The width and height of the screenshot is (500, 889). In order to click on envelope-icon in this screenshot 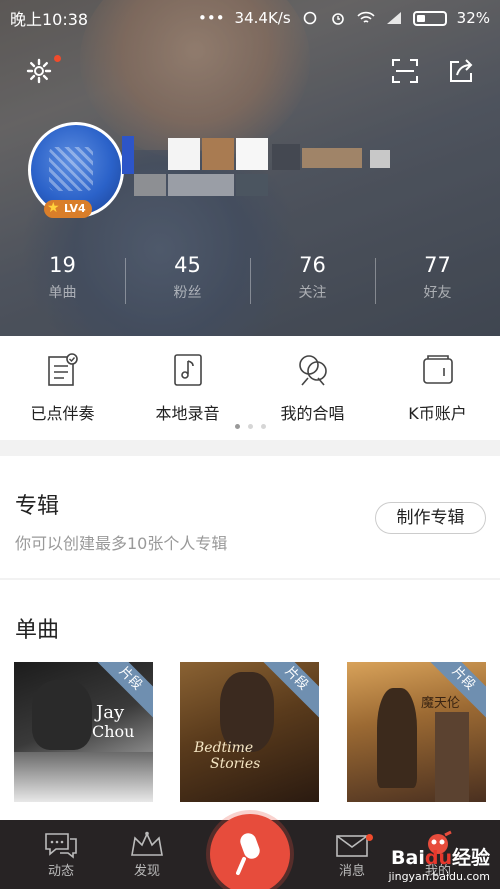, I will do `click(352, 845)`.